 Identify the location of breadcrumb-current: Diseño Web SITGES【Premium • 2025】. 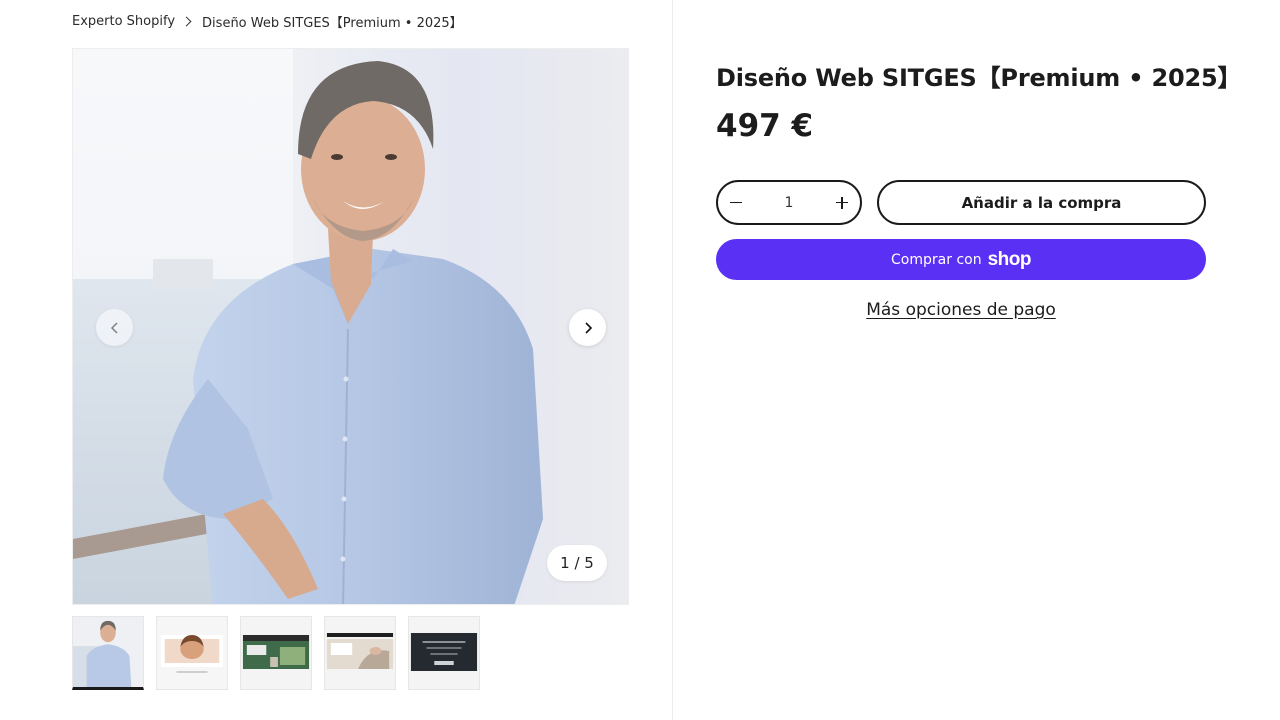
(332, 23).